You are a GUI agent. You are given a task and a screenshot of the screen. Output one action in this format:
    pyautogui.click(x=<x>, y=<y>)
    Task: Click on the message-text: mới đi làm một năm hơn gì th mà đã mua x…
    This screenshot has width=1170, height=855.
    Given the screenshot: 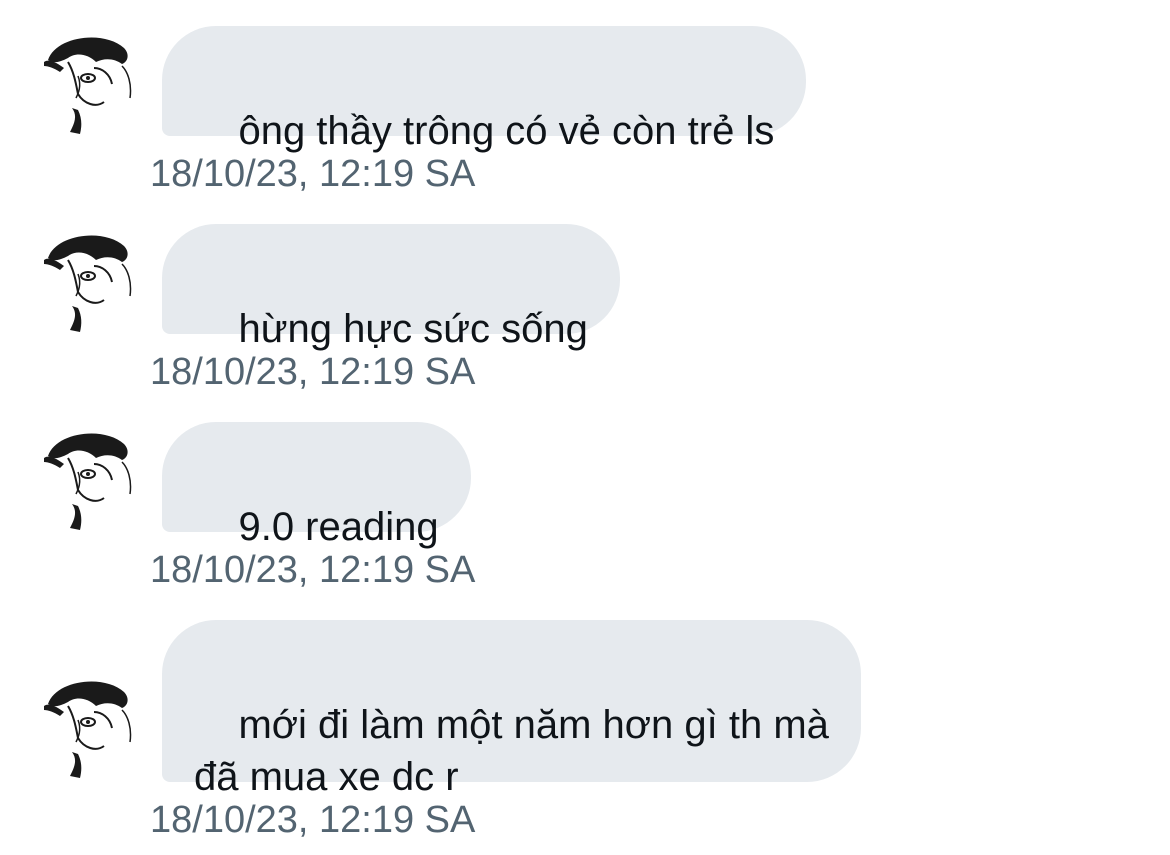 What is the action you would take?
    pyautogui.click(x=511, y=751)
    